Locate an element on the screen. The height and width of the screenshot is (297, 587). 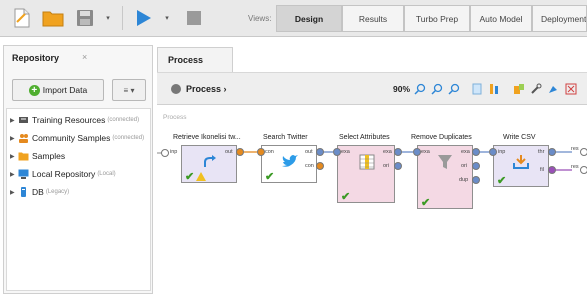
select-attributes-icon is located at coordinates (367, 162).